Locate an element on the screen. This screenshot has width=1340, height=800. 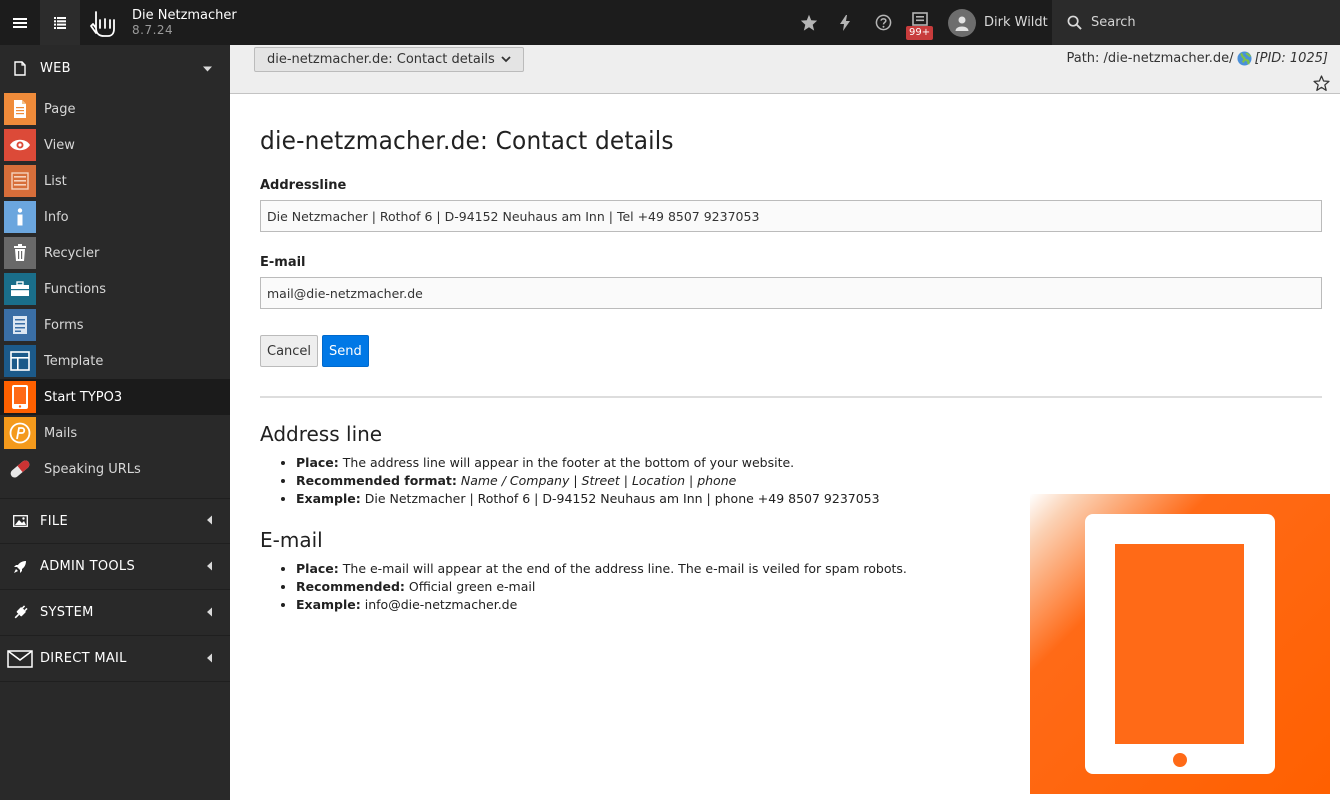
brand: Die Netzmacher 8.7.24 is located at coordinates (162, 22).